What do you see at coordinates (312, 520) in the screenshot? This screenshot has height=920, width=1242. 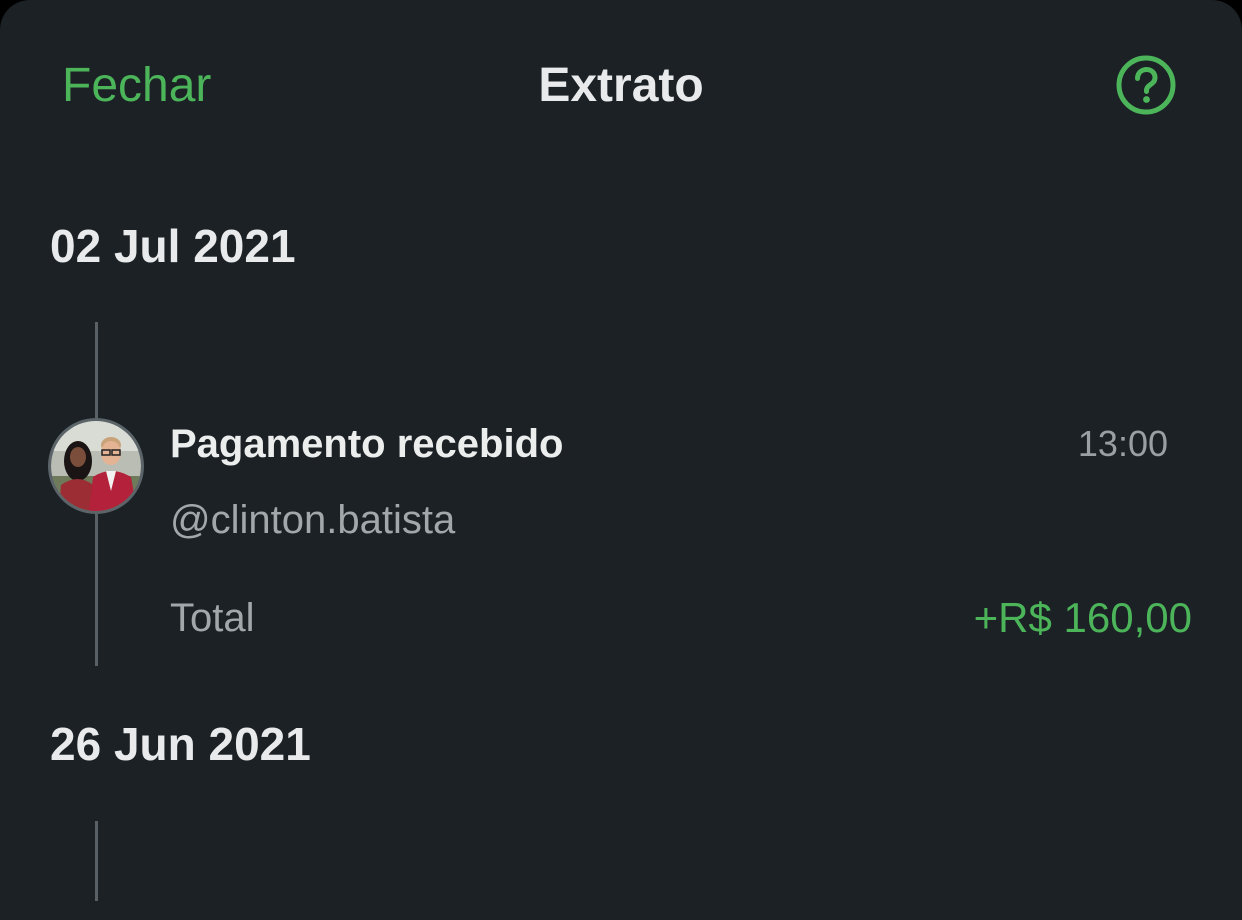 I see `transaction-user: @clinton.batista` at bounding box center [312, 520].